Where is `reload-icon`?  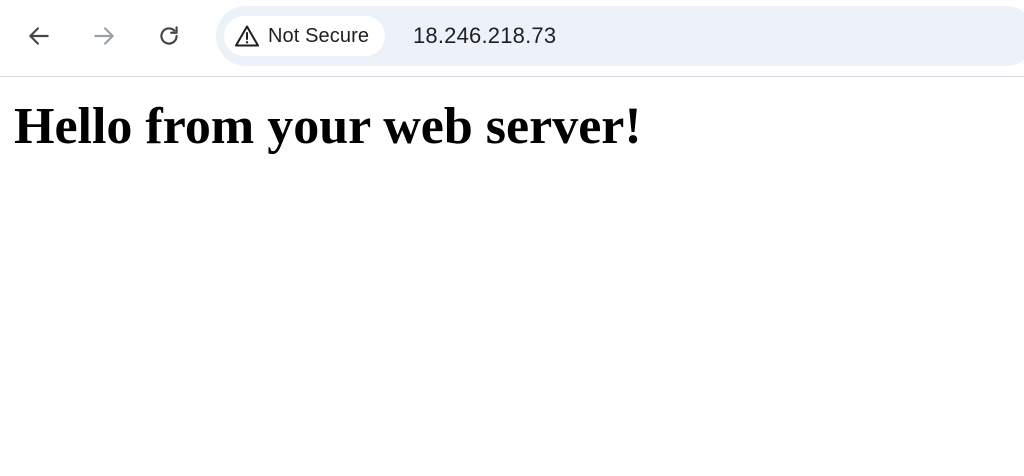 reload-icon is located at coordinates (169, 35).